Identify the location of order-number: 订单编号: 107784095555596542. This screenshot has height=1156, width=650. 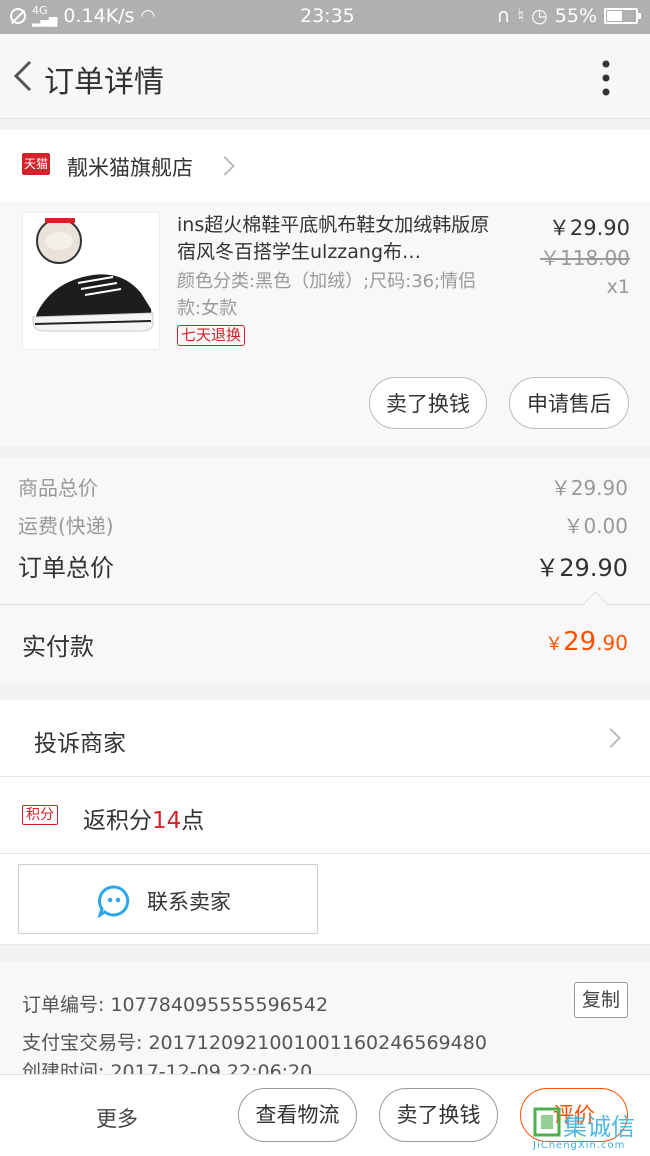
(175, 1005).